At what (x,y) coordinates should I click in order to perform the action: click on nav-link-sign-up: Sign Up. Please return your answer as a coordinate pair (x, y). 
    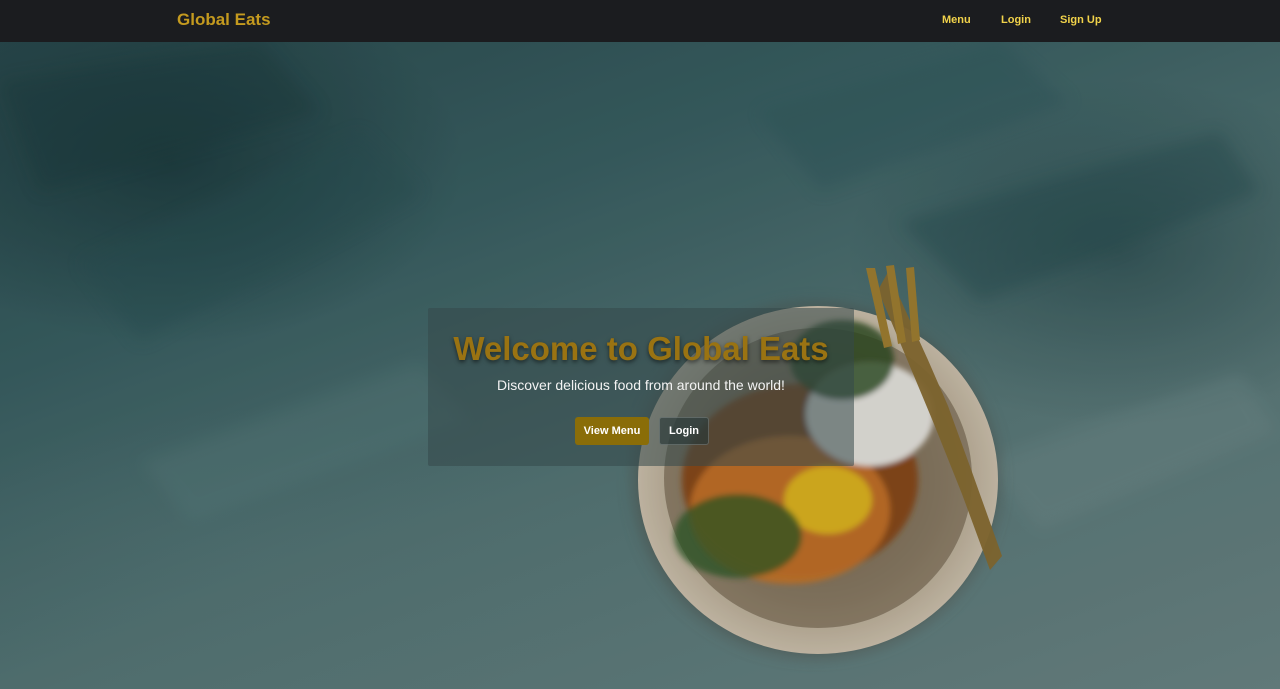
    Looking at the image, I should click on (1081, 20).